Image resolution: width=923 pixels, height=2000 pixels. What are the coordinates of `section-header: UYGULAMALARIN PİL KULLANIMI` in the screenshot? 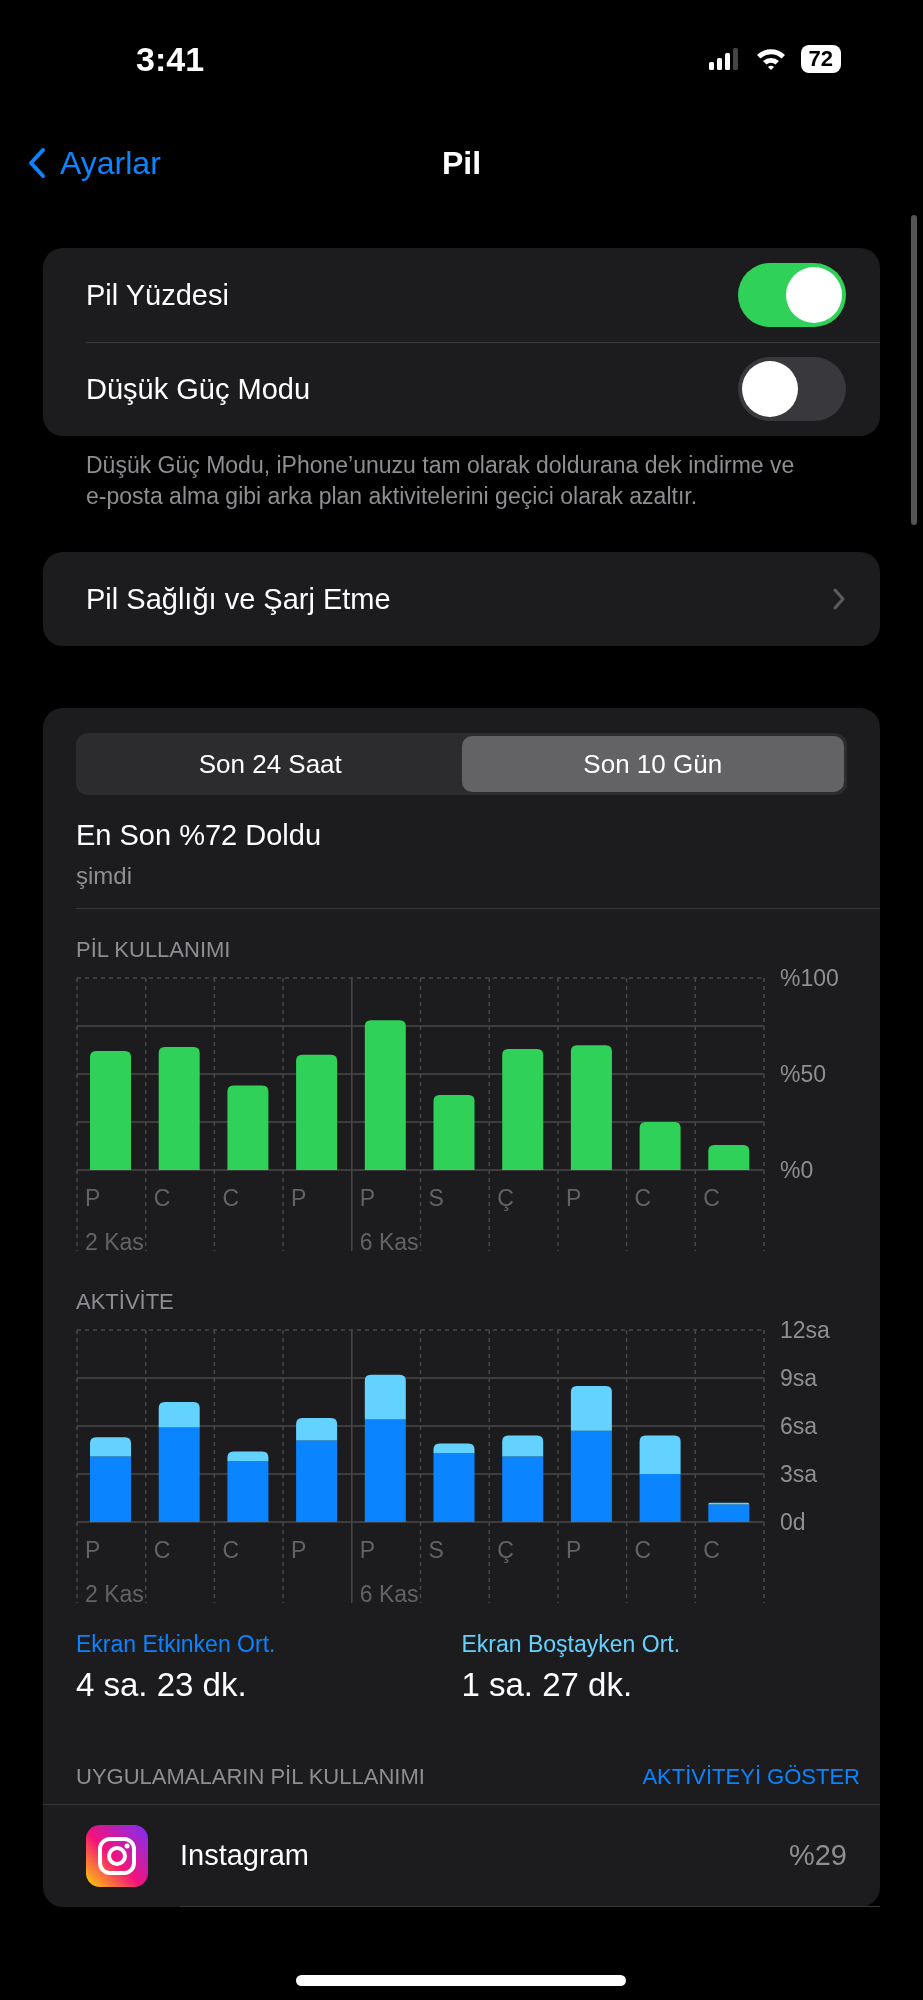 It's located at (250, 1777).